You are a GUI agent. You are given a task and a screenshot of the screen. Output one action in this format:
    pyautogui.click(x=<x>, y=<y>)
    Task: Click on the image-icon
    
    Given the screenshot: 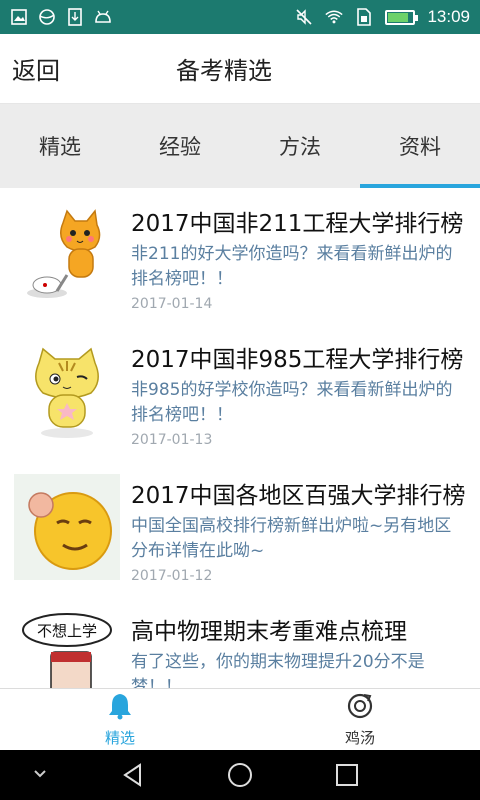 What is the action you would take?
    pyautogui.click(x=19, y=17)
    